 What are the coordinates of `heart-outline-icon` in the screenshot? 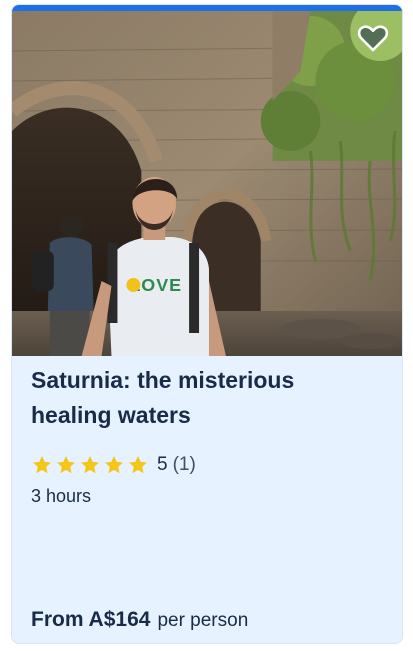 It's located at (373, 38).